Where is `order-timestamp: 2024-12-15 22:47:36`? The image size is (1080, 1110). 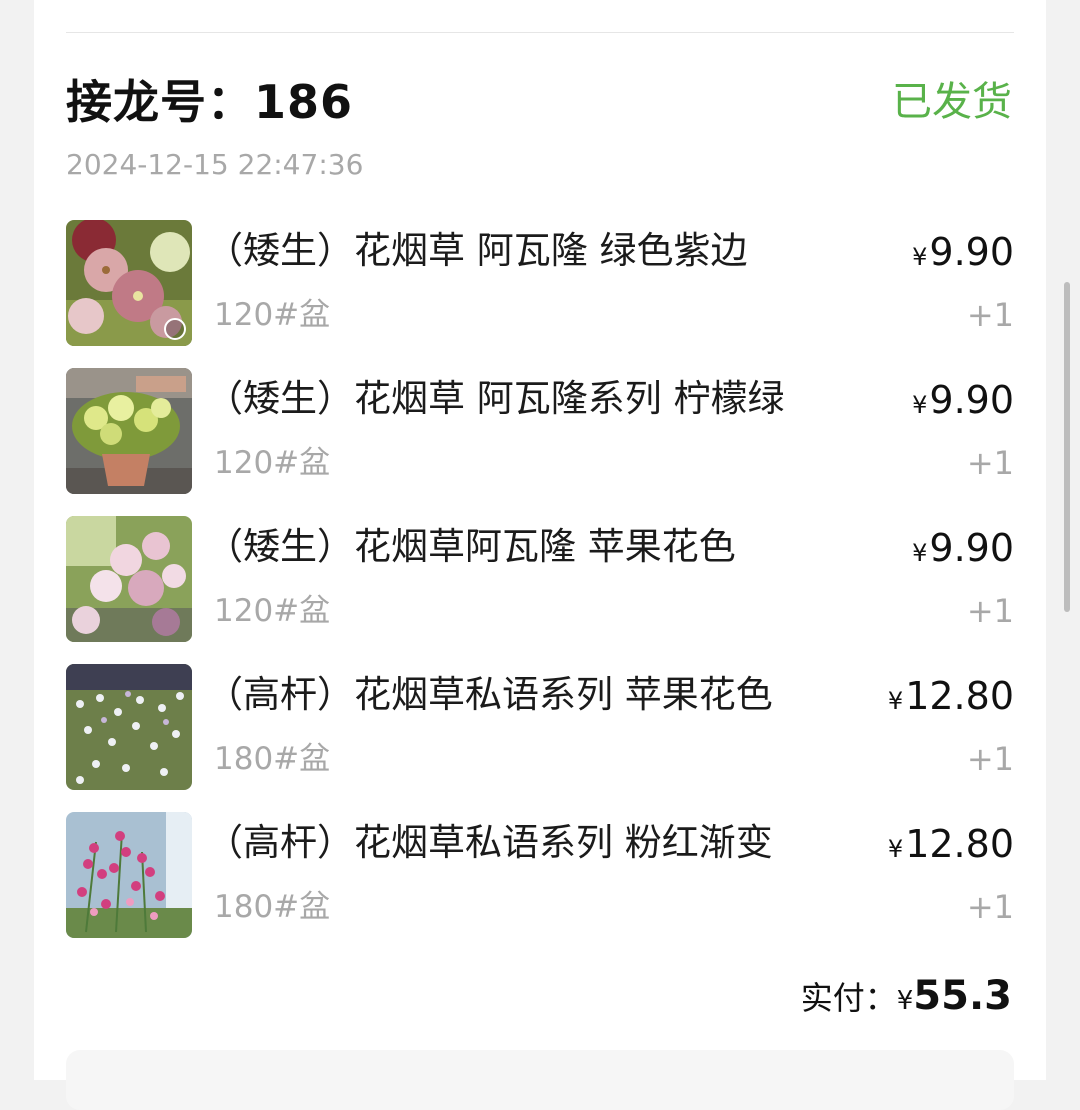 order-timestamp: 2024-12-15 22:47:36 is located at coordinates (215, 164).